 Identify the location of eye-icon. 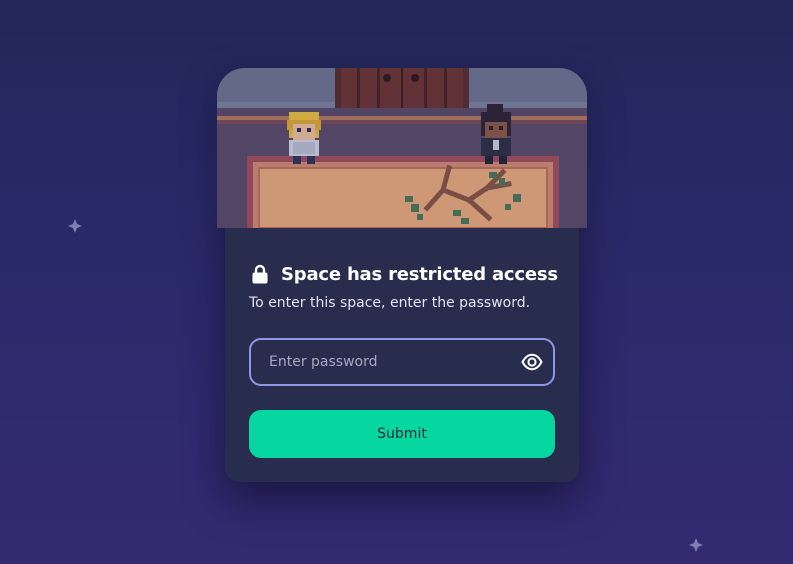
(532, 362).